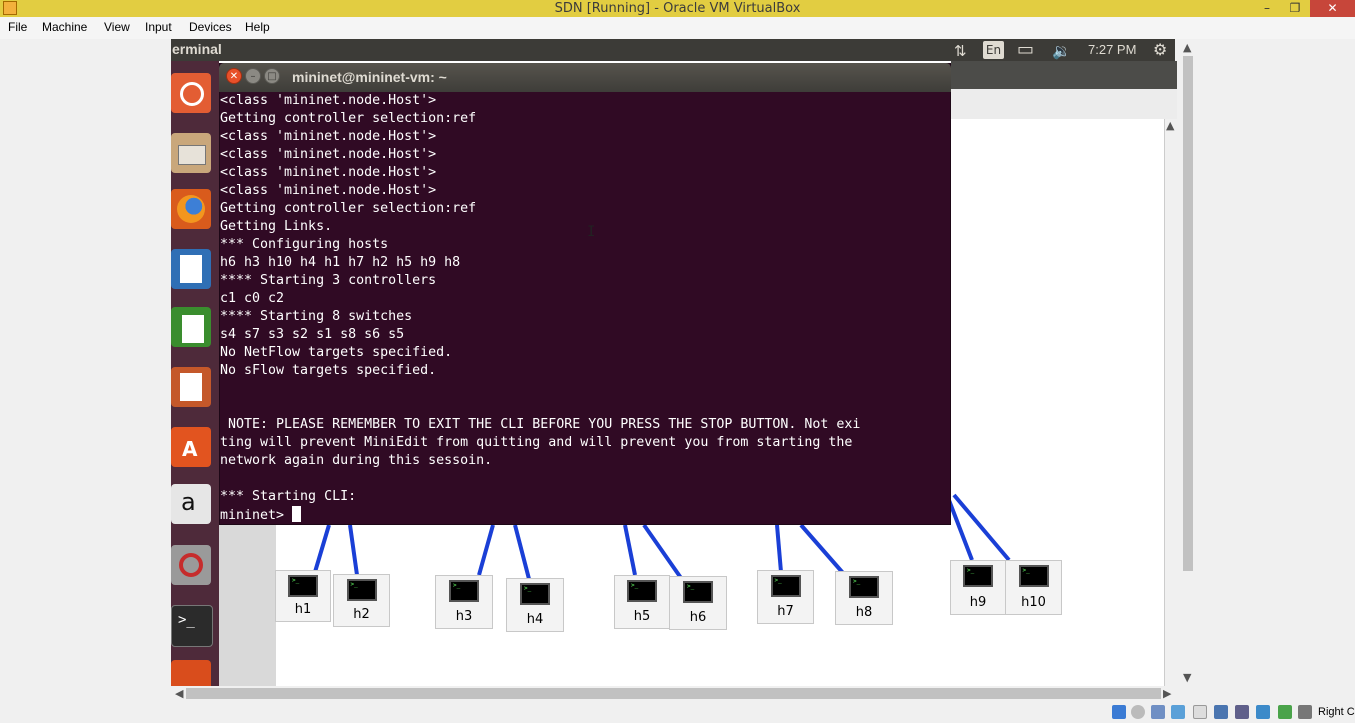 The width and height of the screenshot is (1355, 723). Describe the element at coordinates (17, 27) in the screenshot. I see `menu-file: File` at that location.